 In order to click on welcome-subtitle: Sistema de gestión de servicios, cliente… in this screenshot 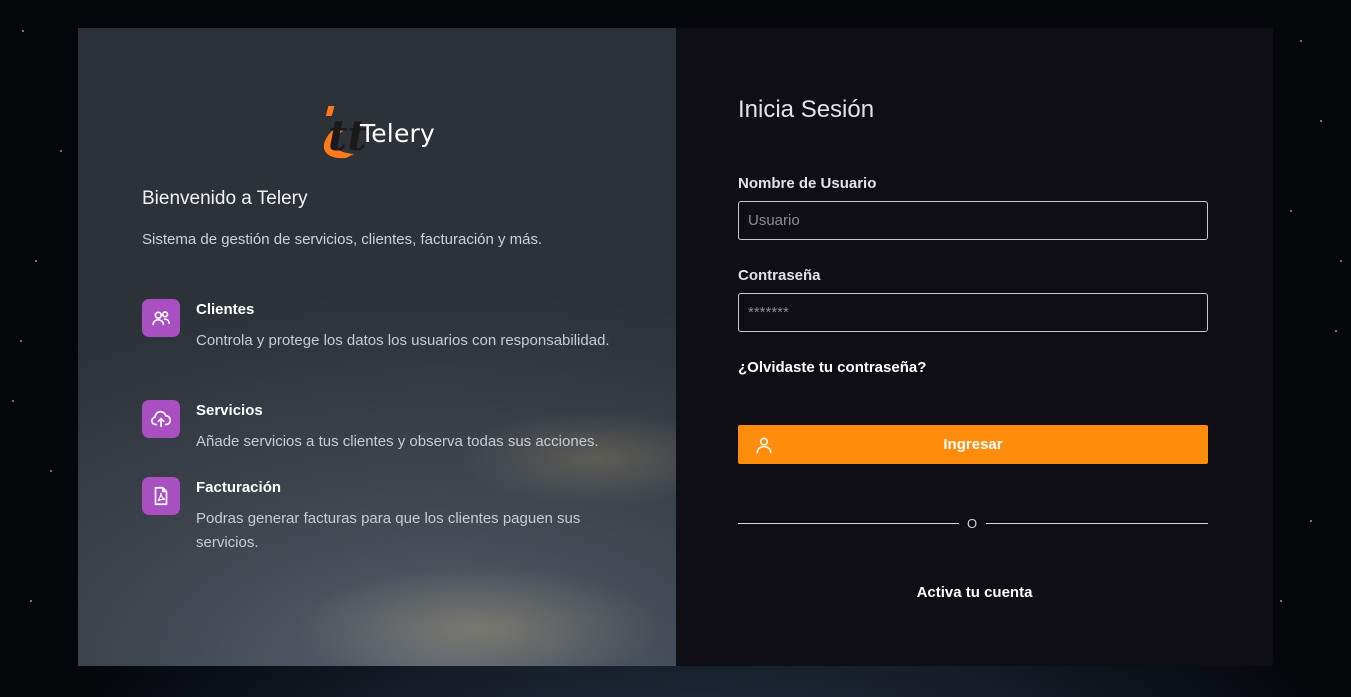, I will do `click(342, 239)`.